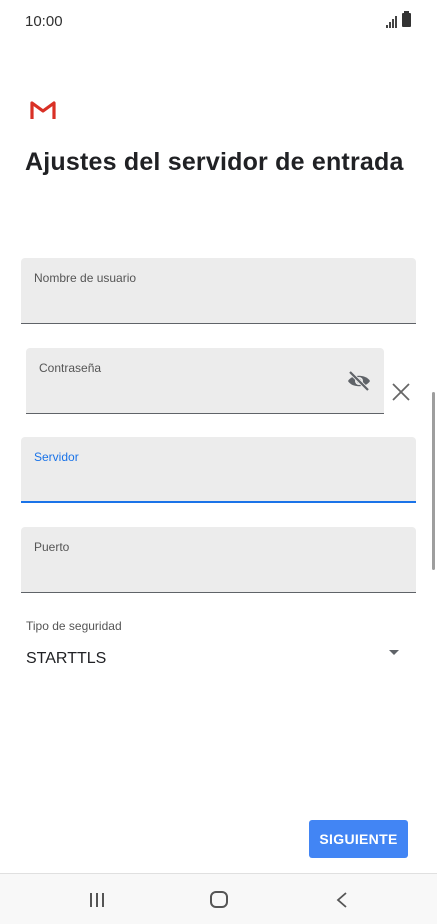 This screenshot has width=437, height=924. Describe the element at coordinates (401, 392) in the screenshot. I see `clear-icon` at that location.